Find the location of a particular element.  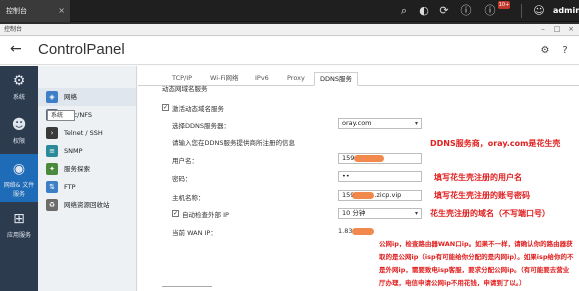

enable-ddns-checkbox: ✓ is located at coordinates (165, 107).